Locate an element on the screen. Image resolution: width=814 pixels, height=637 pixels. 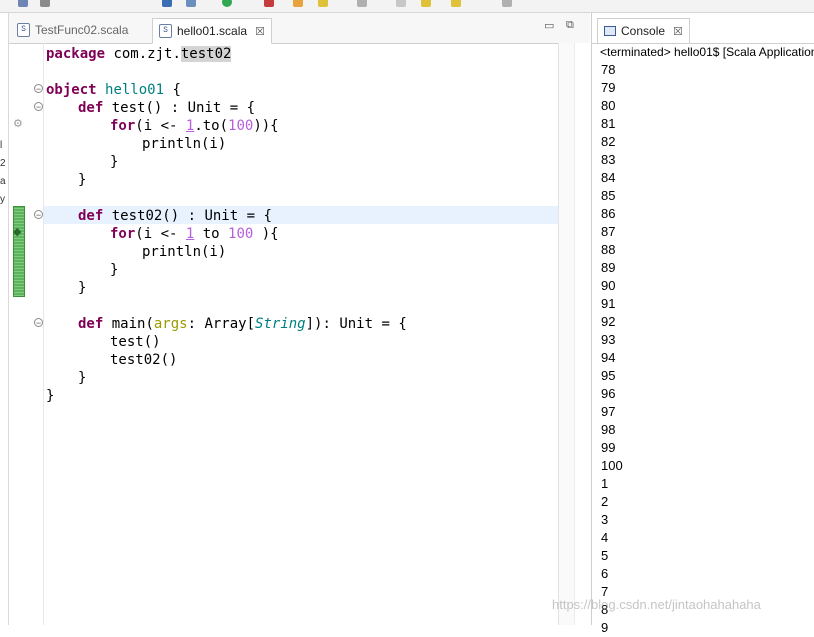
nav-back-icon is located at coordinates (426, 3).